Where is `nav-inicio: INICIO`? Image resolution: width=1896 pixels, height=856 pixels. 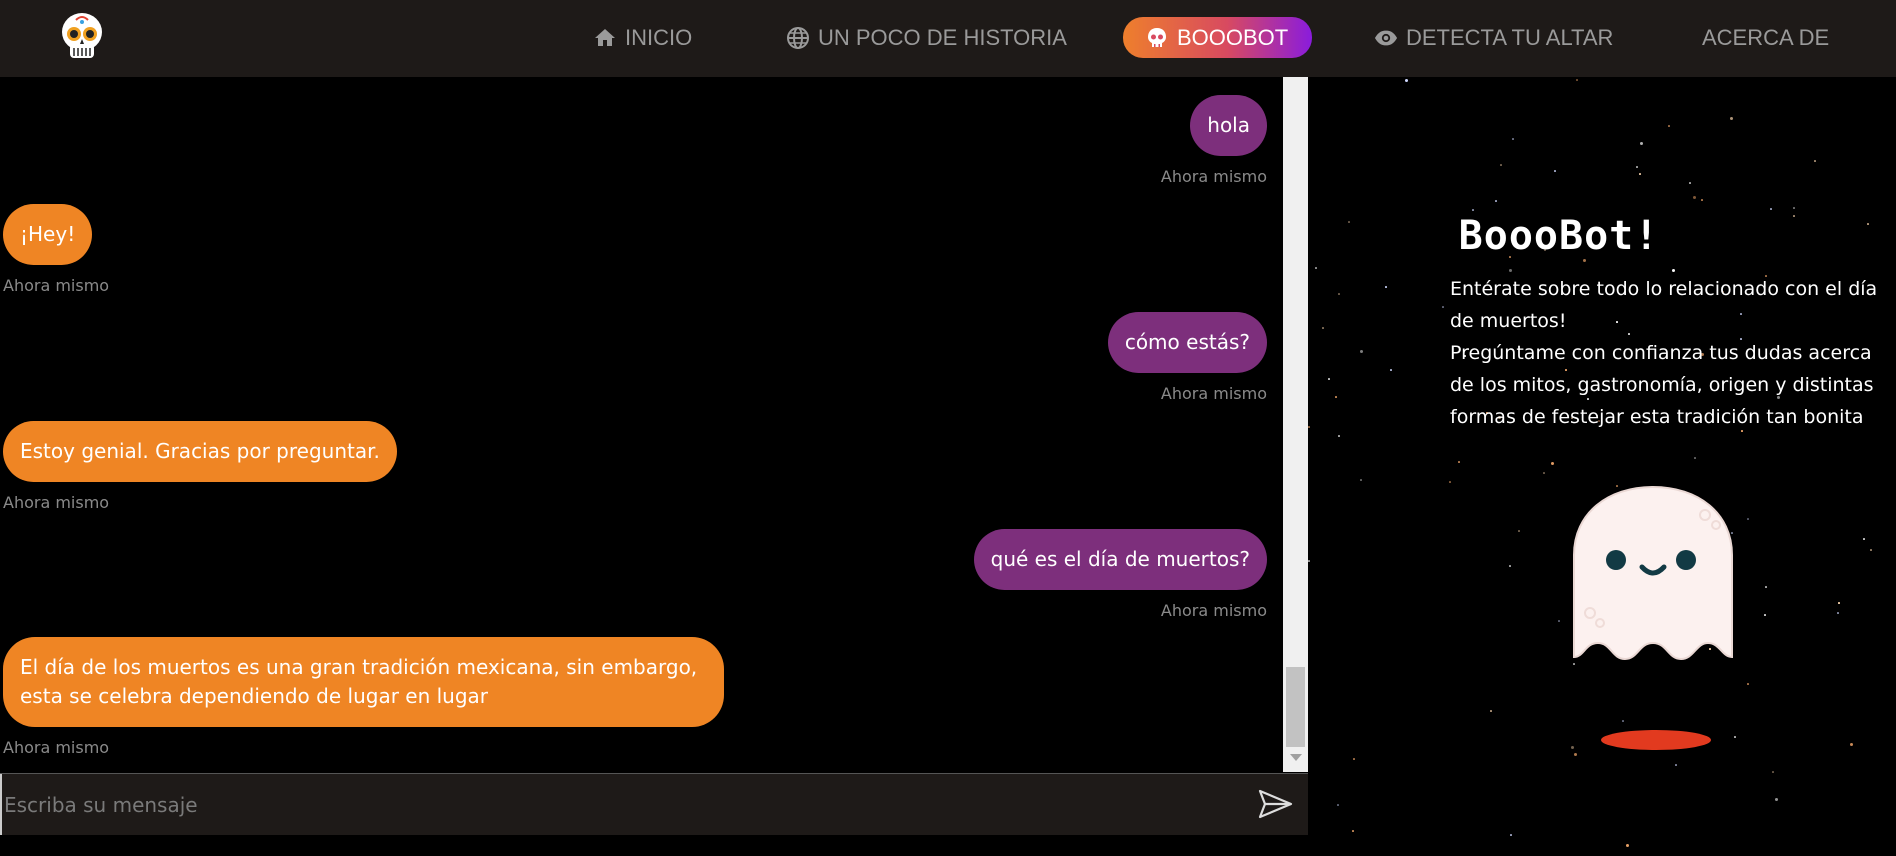
nav-inicio: INICIO is located at coordinates (642, 37).